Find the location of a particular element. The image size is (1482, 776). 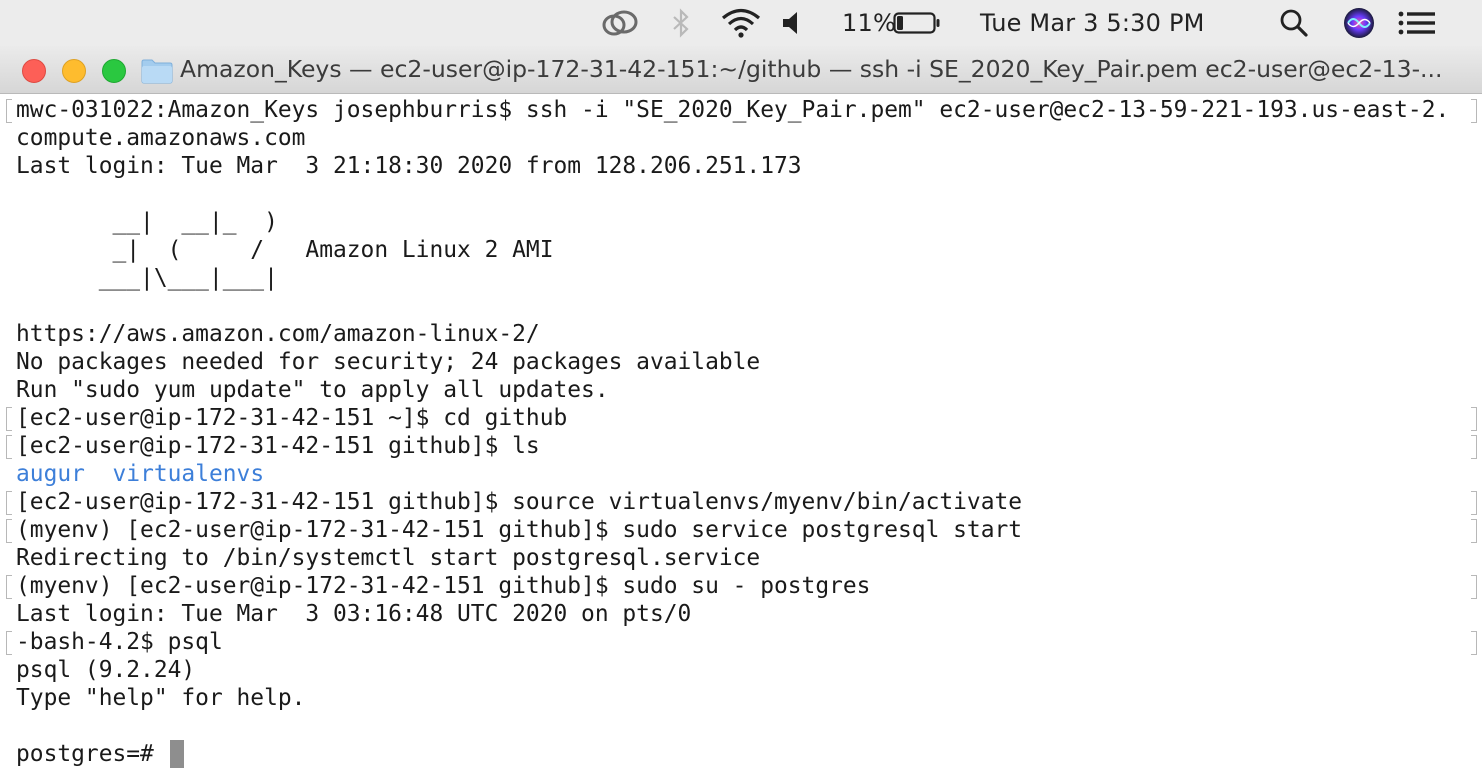

terminal-line: [ec2-user@ip-172-31-42-151 github]$ ls is located at coordinates (278, 446).